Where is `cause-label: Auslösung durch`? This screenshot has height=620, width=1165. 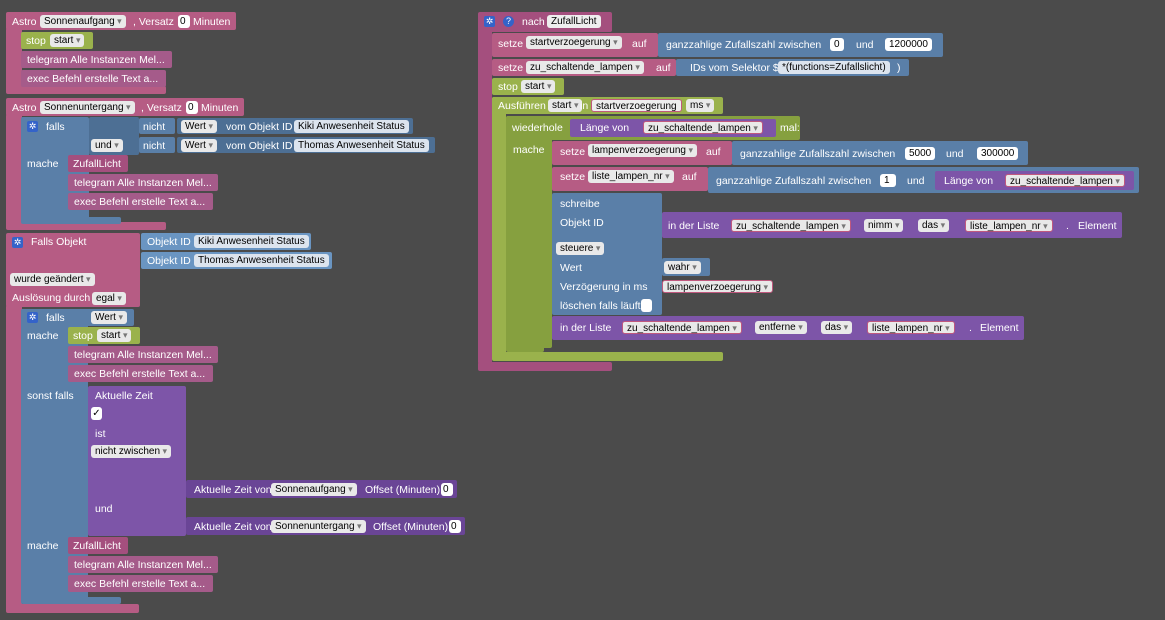 cause-label: Auslösung durch is located at coordinates (51, 298).